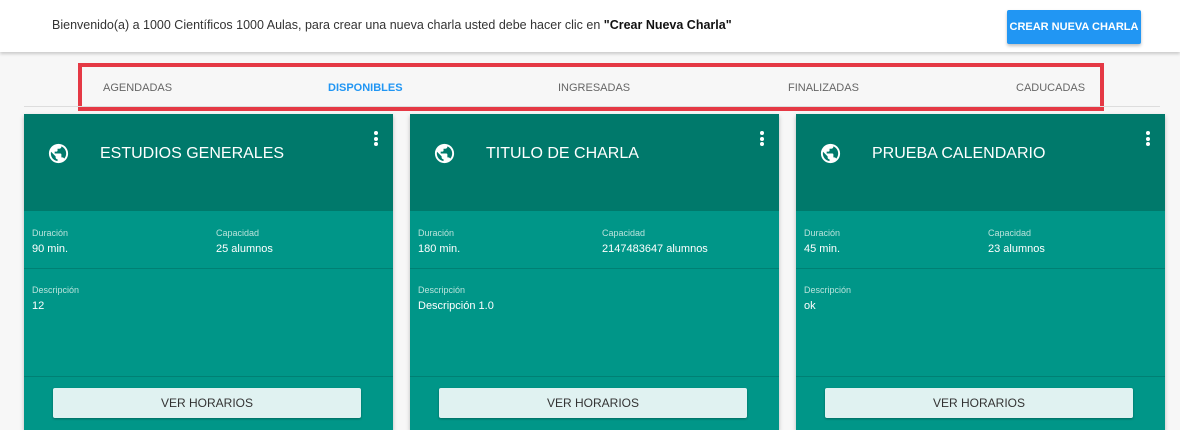 Image resolution: width=1180 pixels, height=430 pixels. Describe the element at coordinates (137, 88) in the screenshot. I see `tab-agendadas: AGENDADAS` at that location.